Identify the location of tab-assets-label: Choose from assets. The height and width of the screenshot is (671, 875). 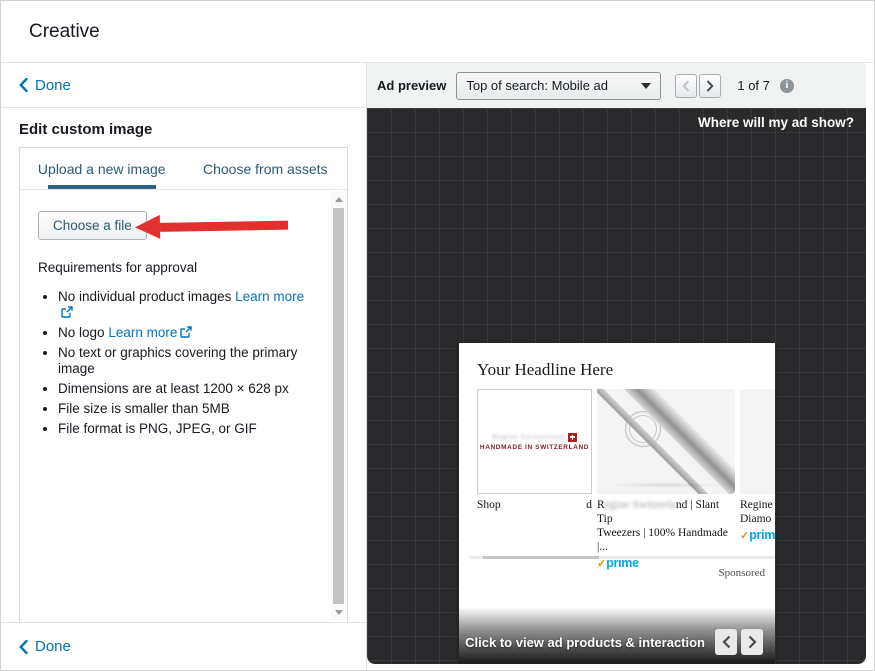
(265, 168).